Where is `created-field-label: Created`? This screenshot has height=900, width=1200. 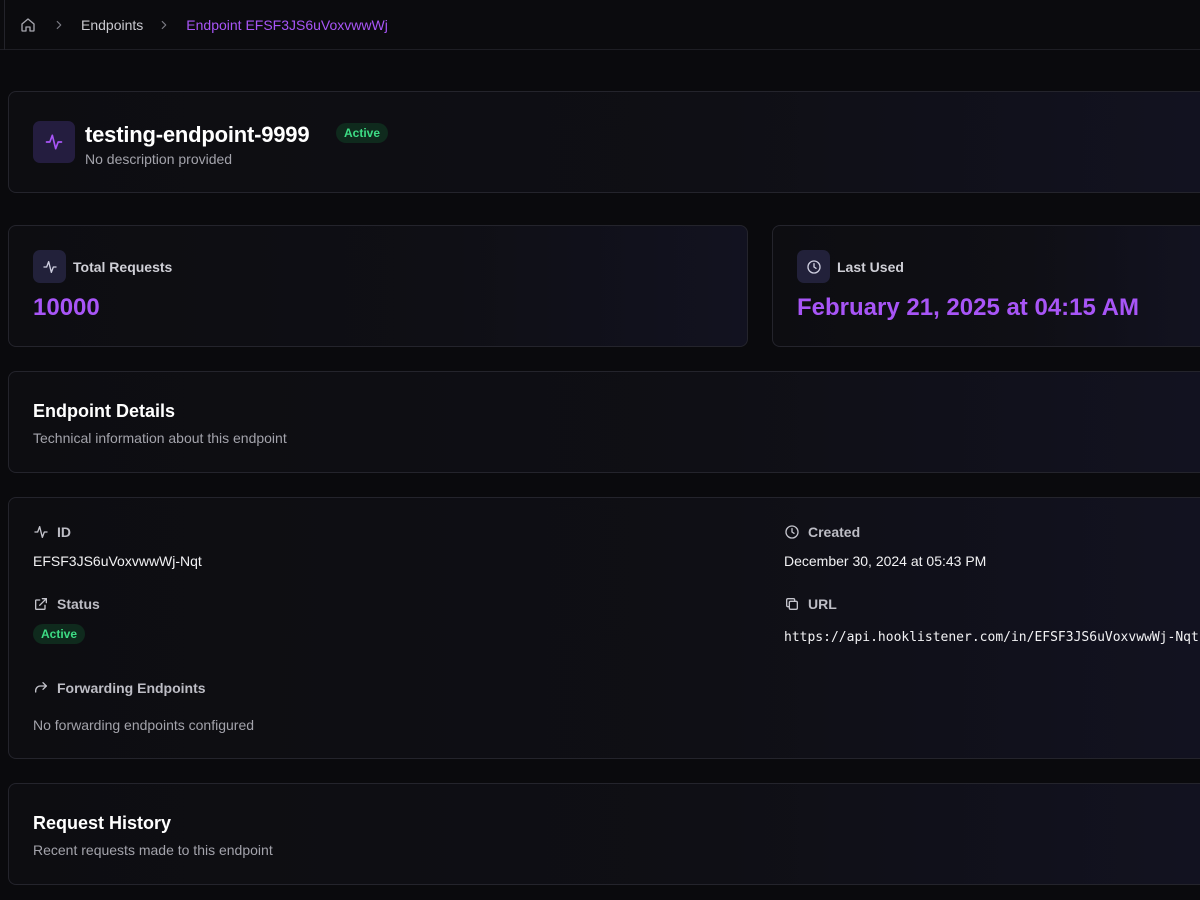 created-field-label: Created is located at coordinates (822, 532).